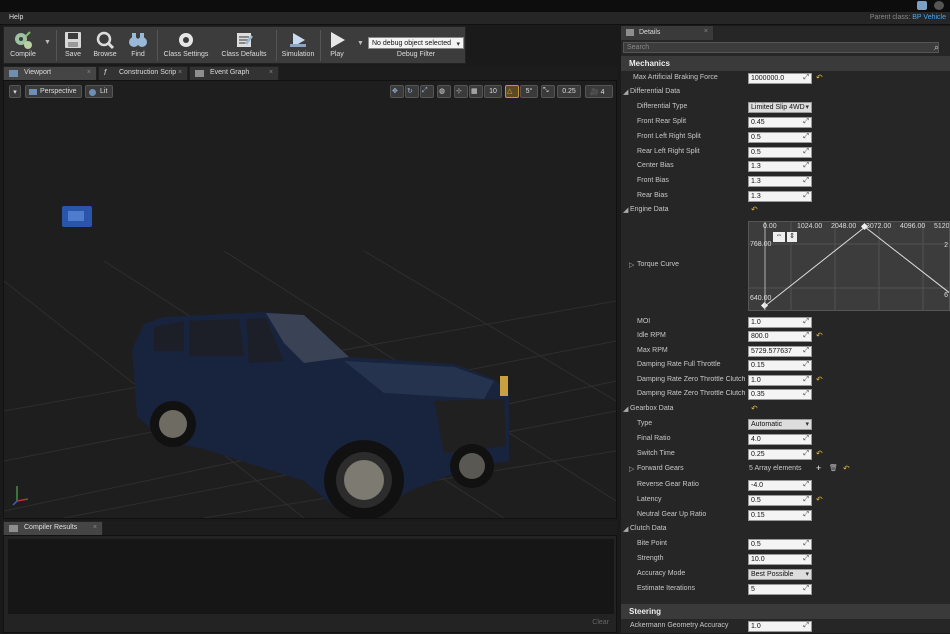 This screenshot has height=634, width=950. I want to click on group-differential: ◢ Differential Data, so click(785, 92).